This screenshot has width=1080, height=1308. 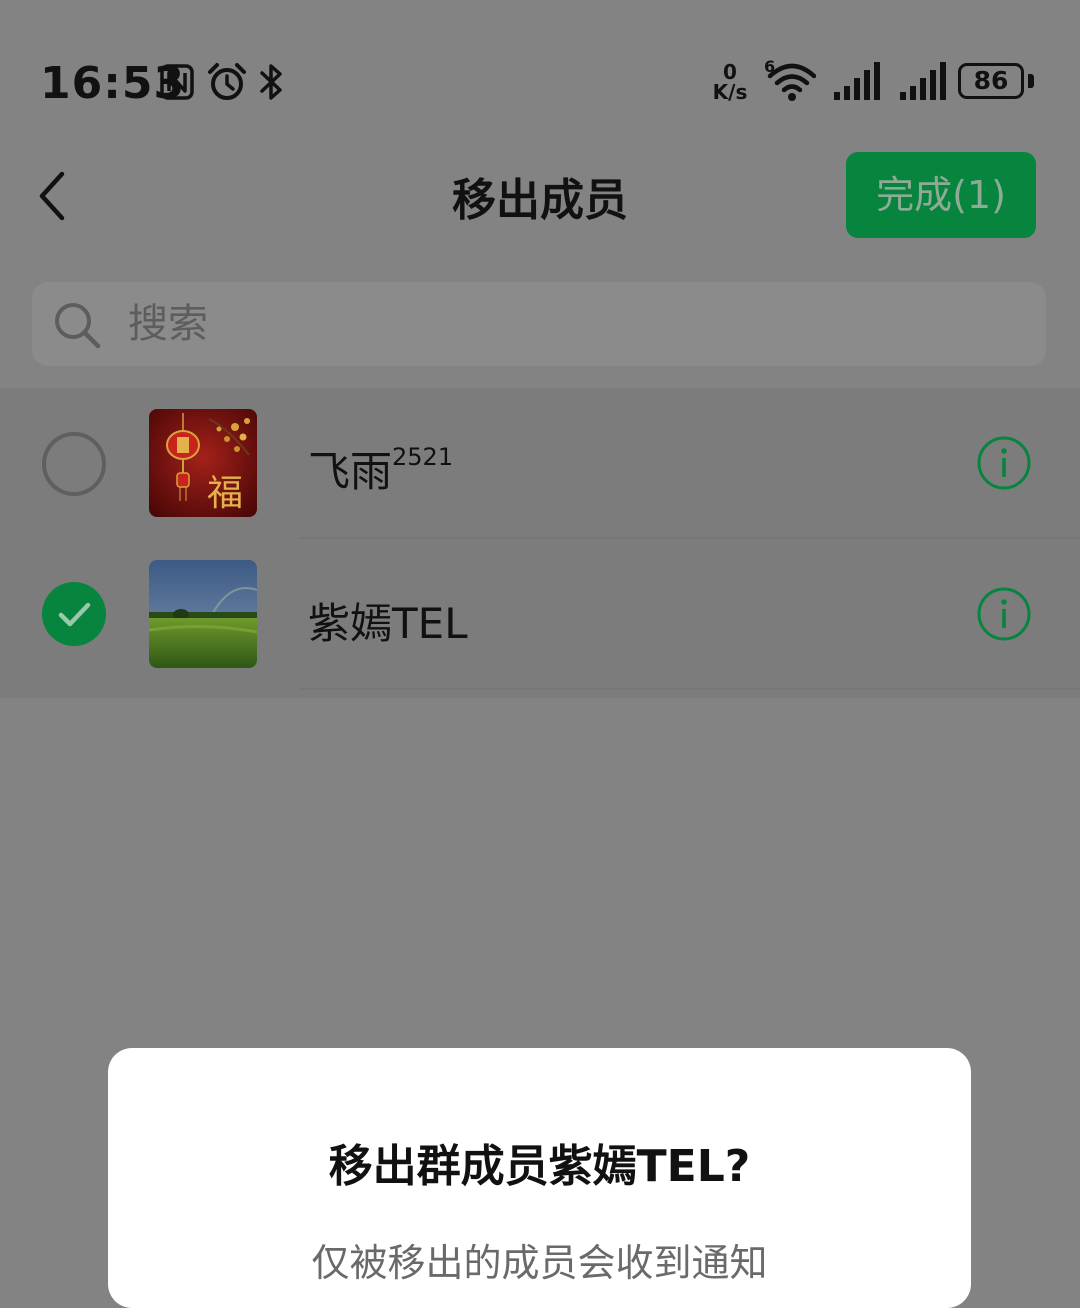 I want to click on search-icon, so click(x=78, y=326).